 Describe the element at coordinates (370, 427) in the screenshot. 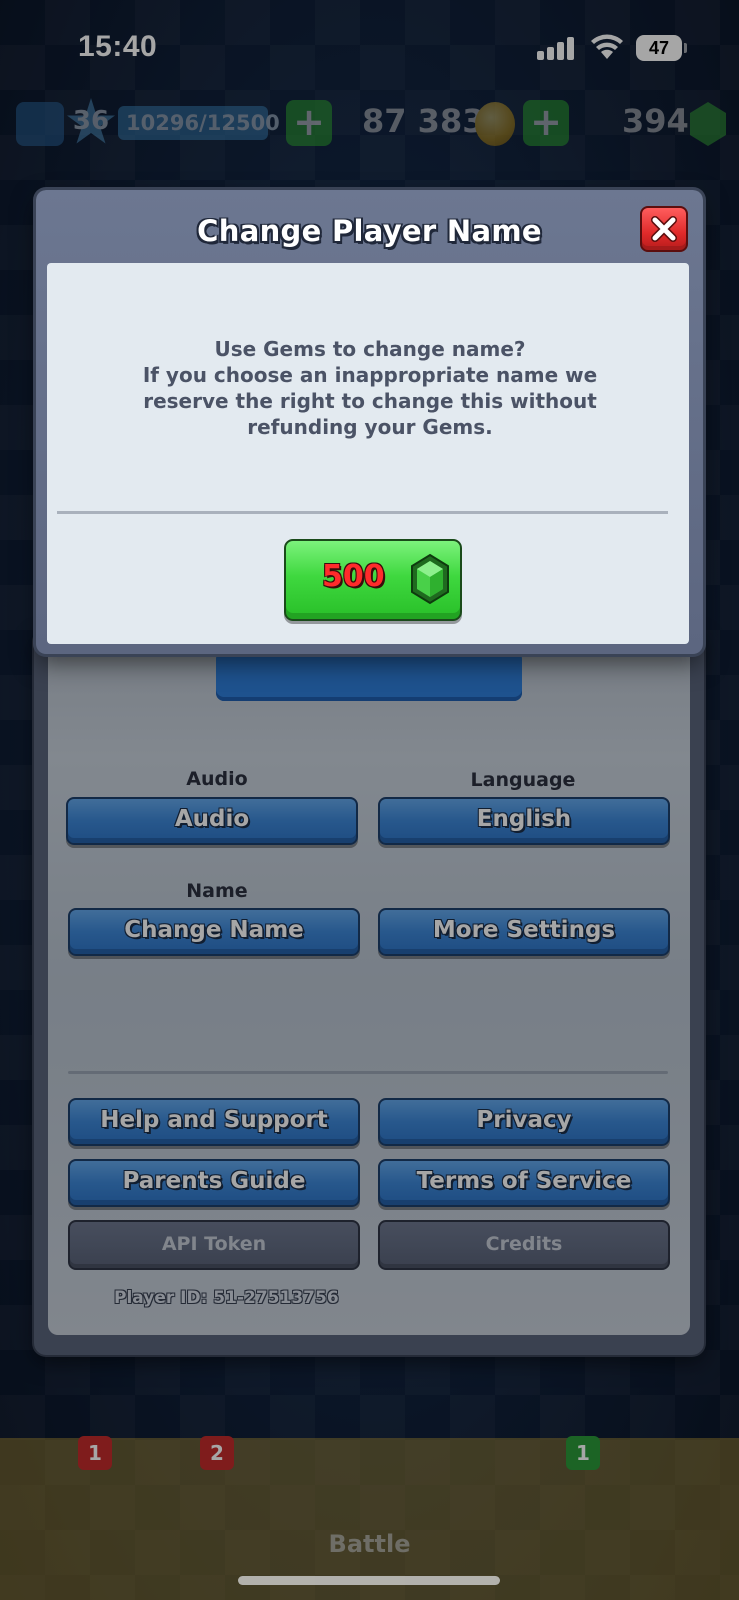

I see `message-line: refunding your Gems.` at that location.